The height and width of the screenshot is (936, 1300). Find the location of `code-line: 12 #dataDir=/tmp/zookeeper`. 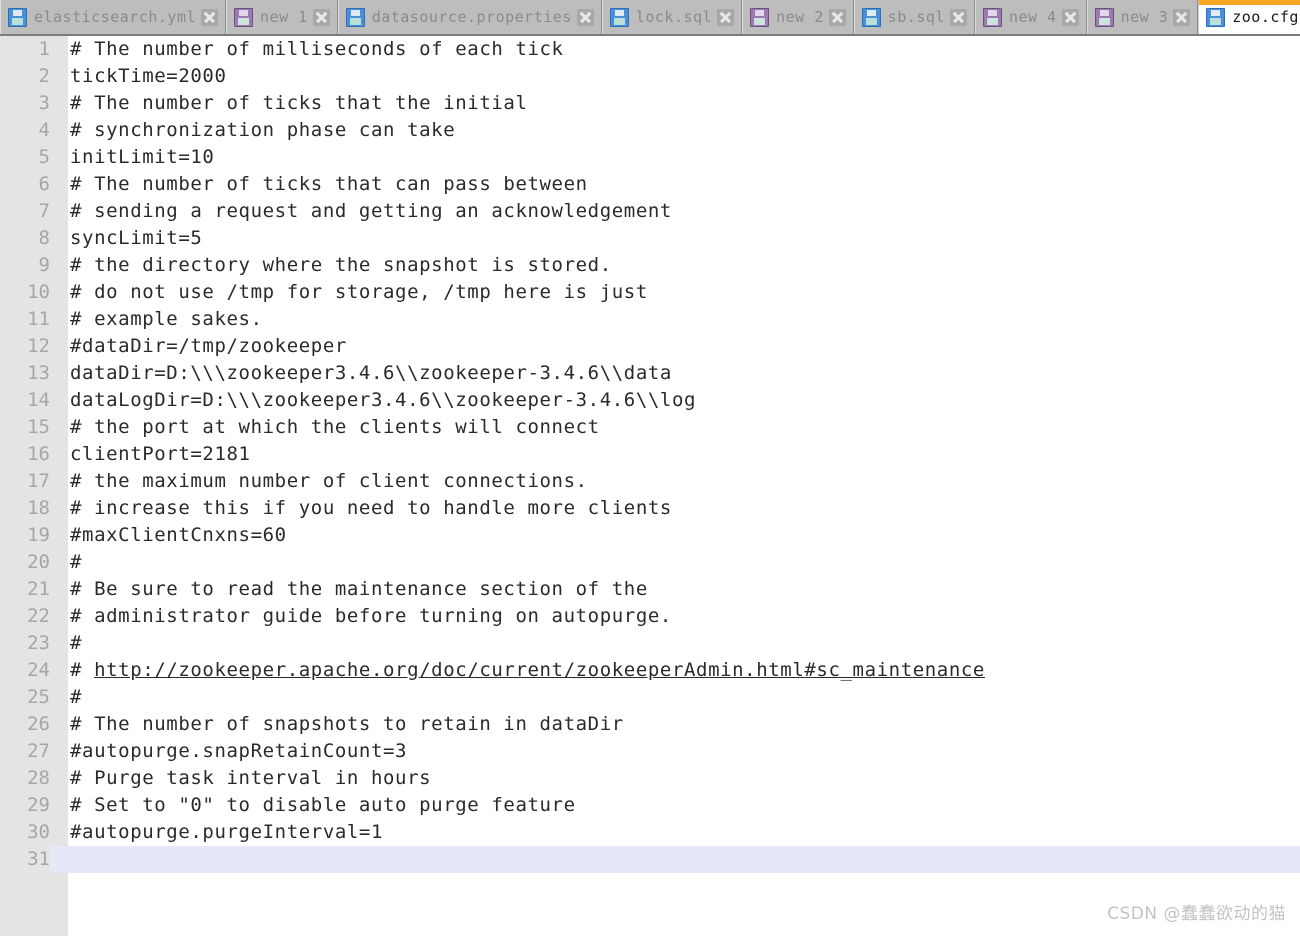

code-line: 12 #dataDir=/tmp/zookeeper is located at coordinates (650, 346).